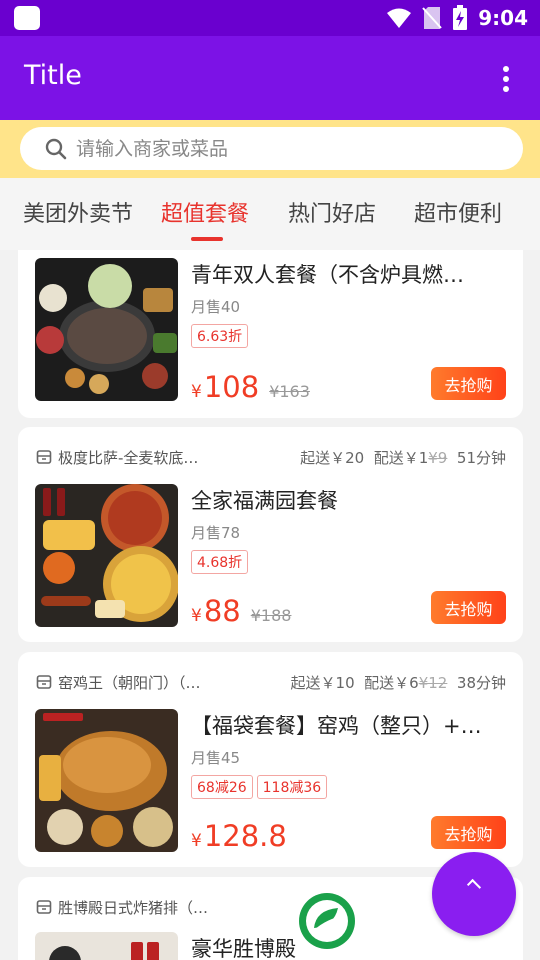 The height and width of the screenshot is (960, 540). Describe the element at coordinates (270, 78) in the screenshot. I see `app-bar: Title` at that location.